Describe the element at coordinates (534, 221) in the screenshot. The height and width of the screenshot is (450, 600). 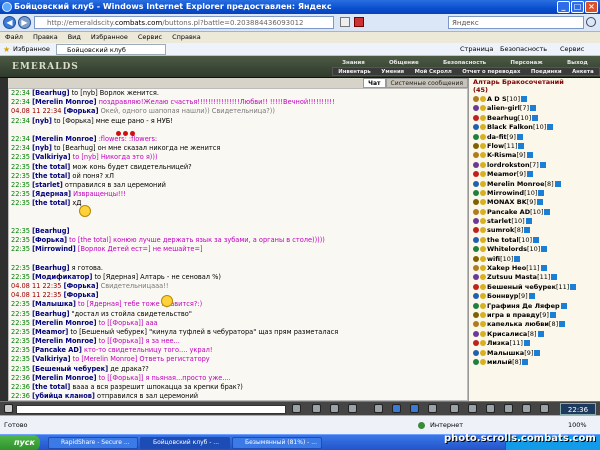
I see `roster-player: starlet[10]` at that location.